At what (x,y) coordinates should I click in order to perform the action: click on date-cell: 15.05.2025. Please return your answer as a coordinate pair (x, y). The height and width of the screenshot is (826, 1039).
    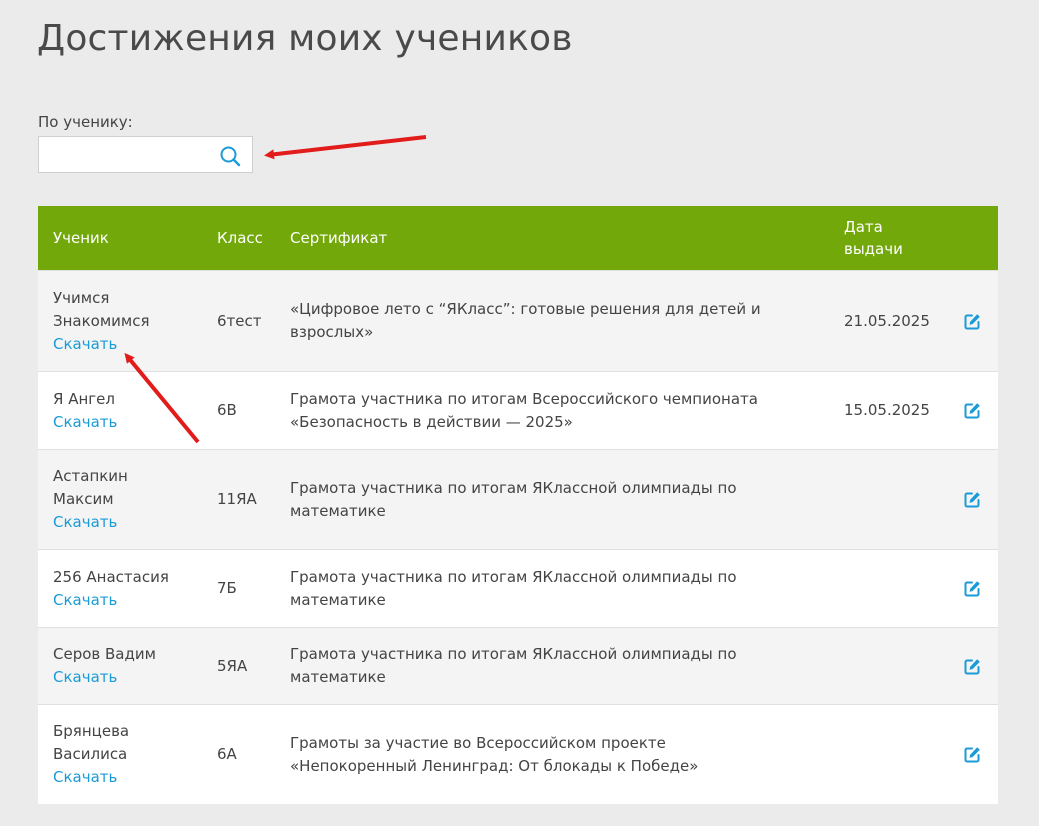
    Looking at the image, I should click on (887, 410).